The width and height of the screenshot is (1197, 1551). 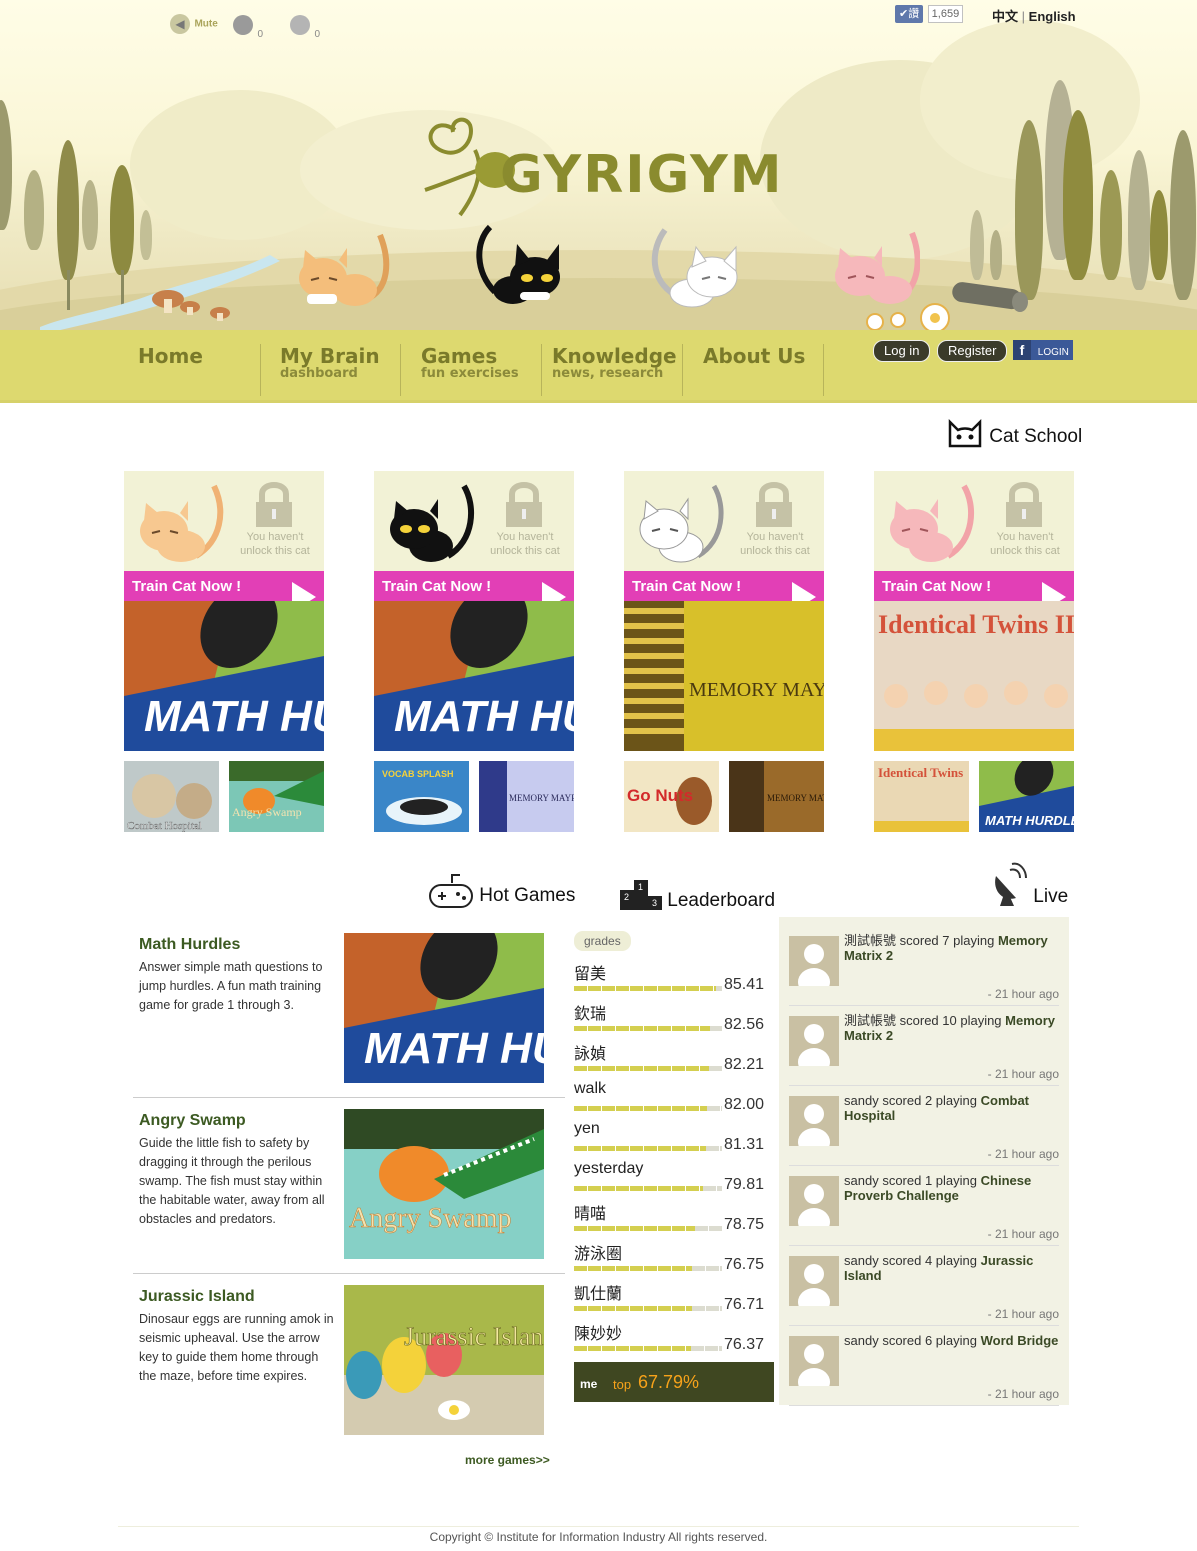 I want to click on default-avatar-icon, so click(x=814, y=1045).